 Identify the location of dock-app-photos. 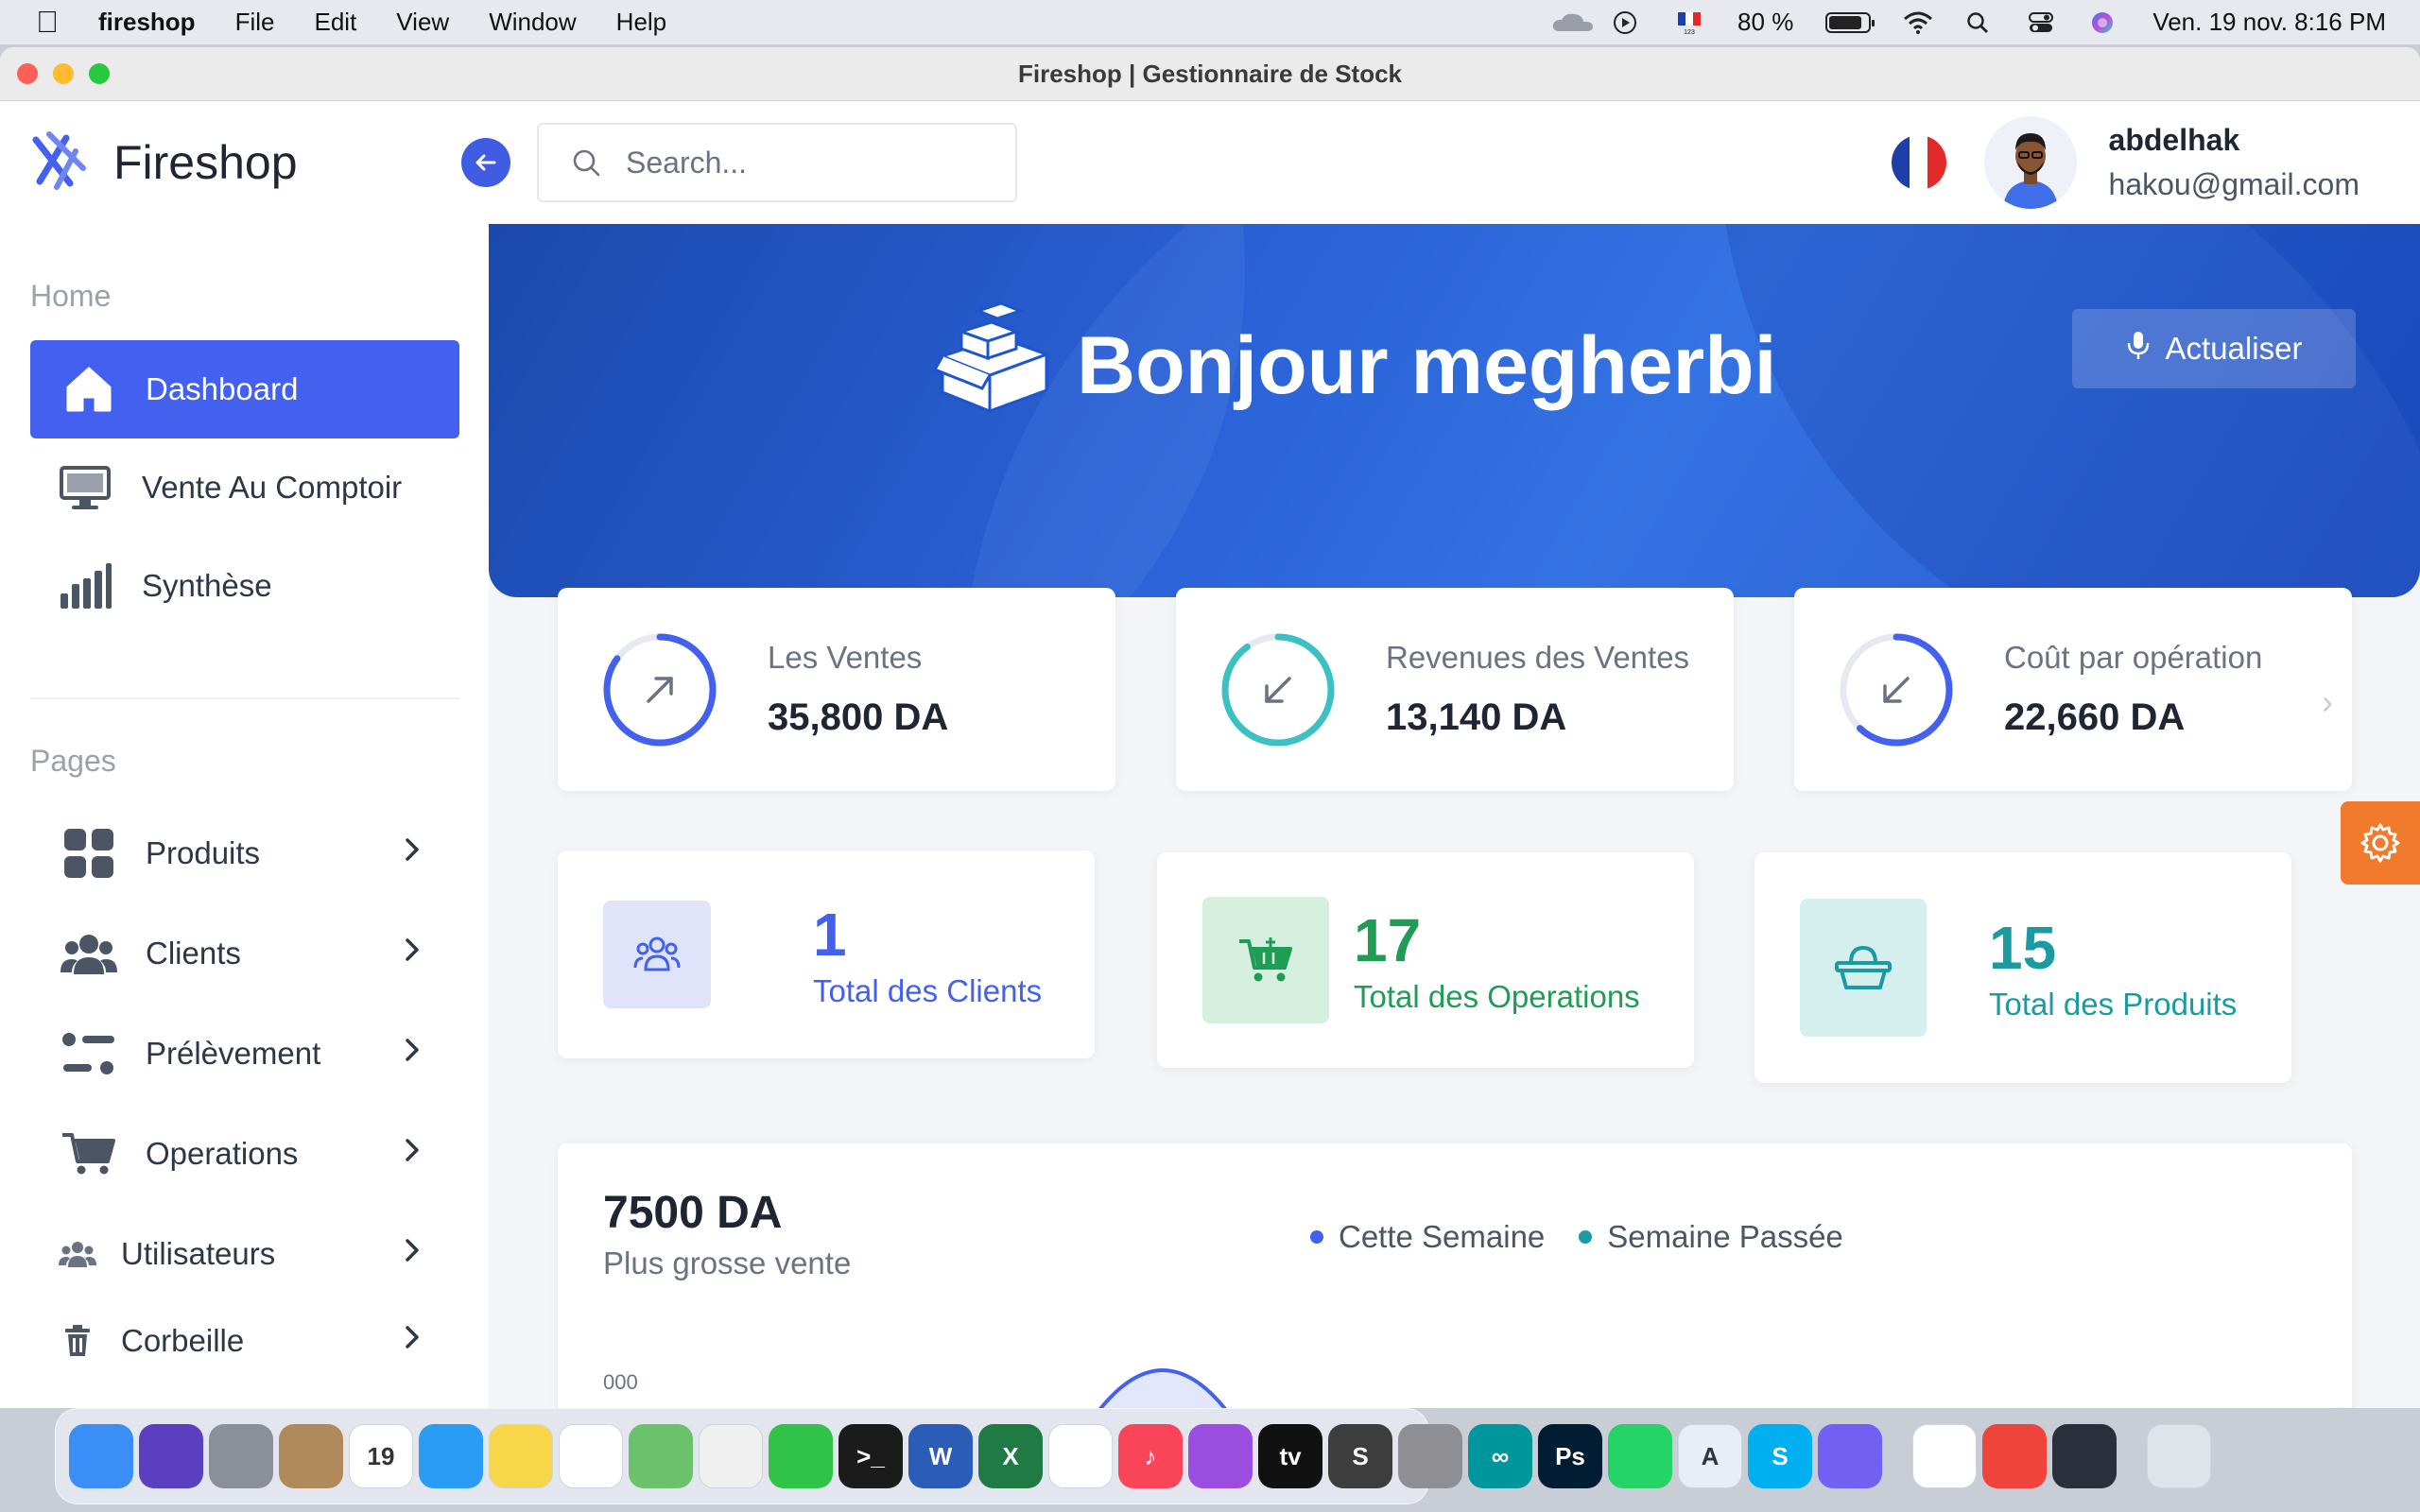
(731, 1456).